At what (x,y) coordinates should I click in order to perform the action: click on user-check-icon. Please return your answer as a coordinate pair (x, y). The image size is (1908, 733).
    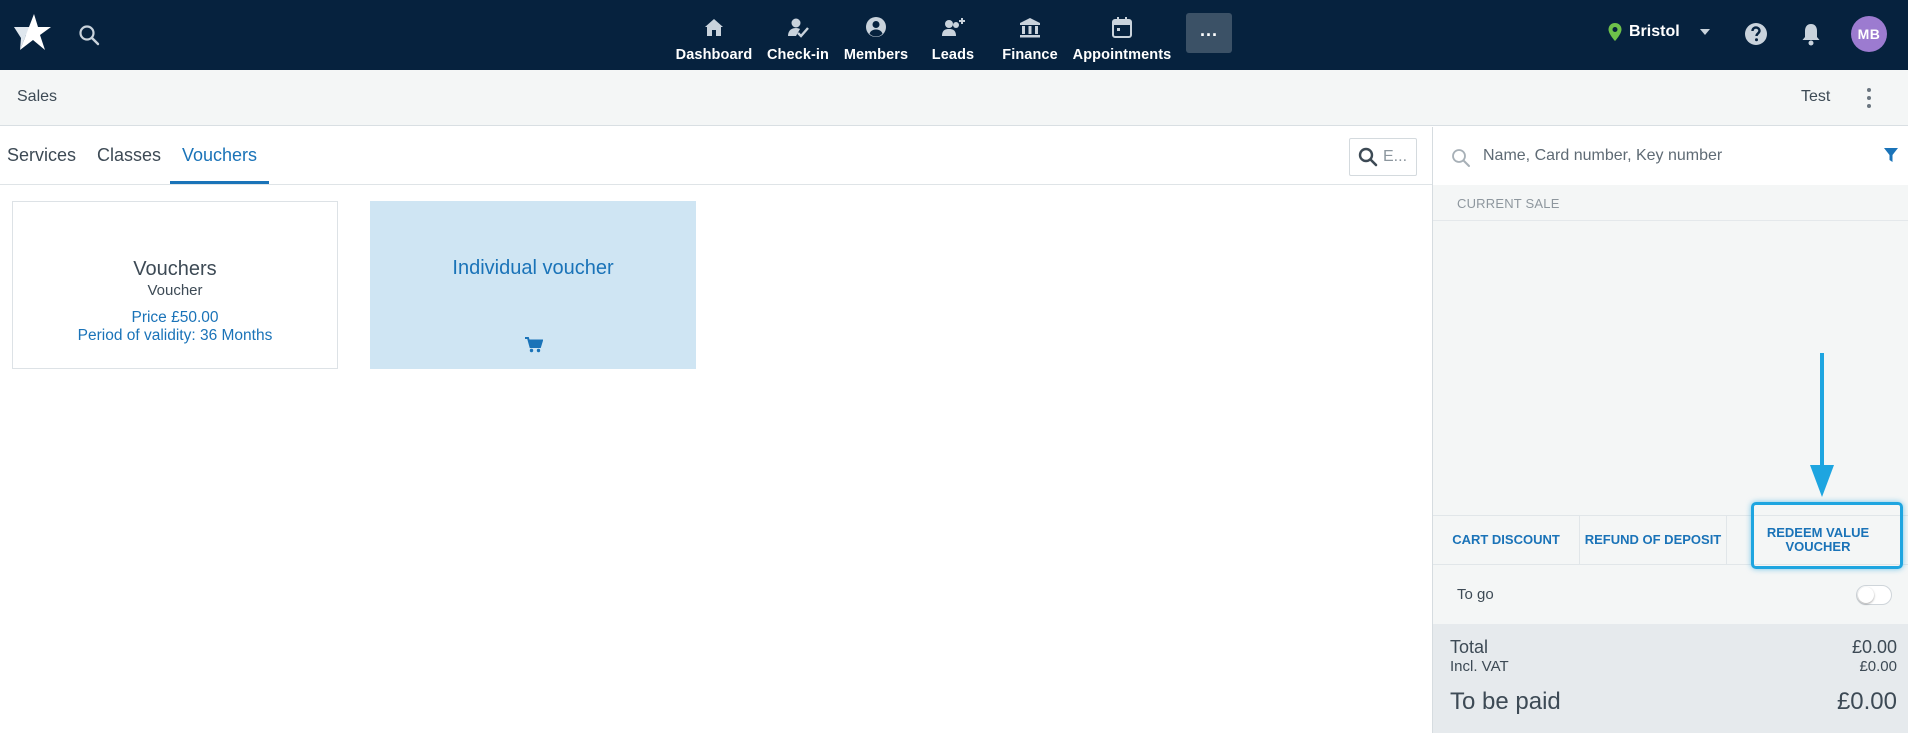
    Looking at the image, I should click on (798, 28).